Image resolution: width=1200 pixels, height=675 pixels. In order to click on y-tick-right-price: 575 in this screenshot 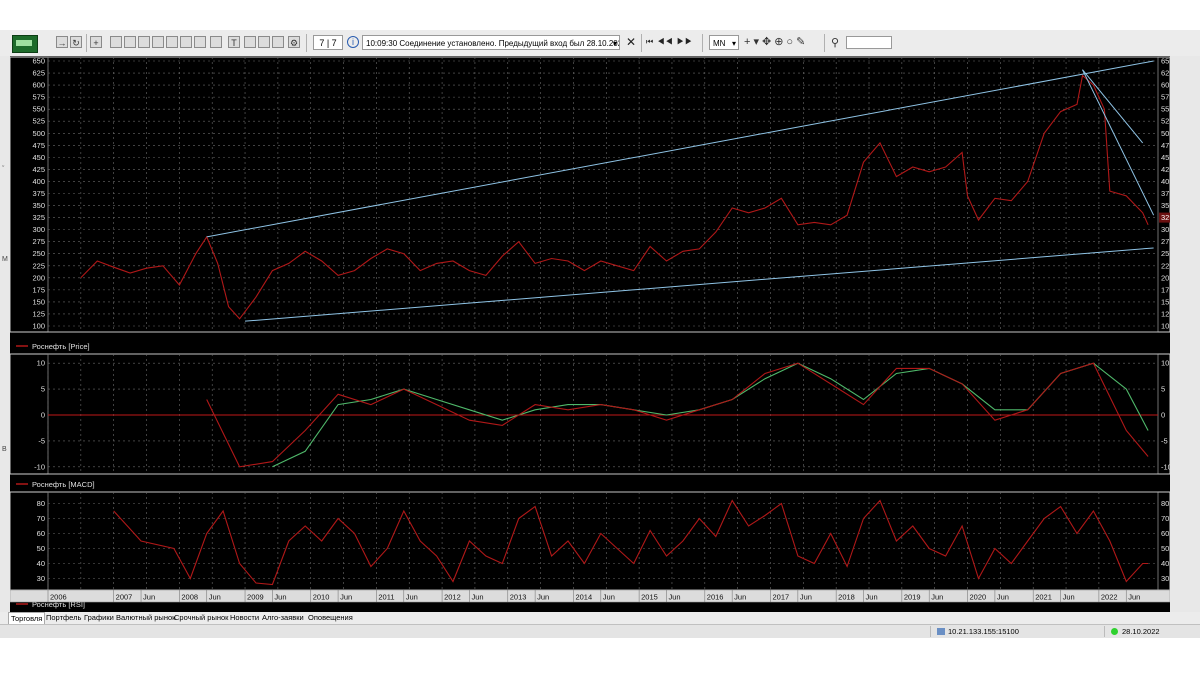, I will do `click(1165, 97)`.